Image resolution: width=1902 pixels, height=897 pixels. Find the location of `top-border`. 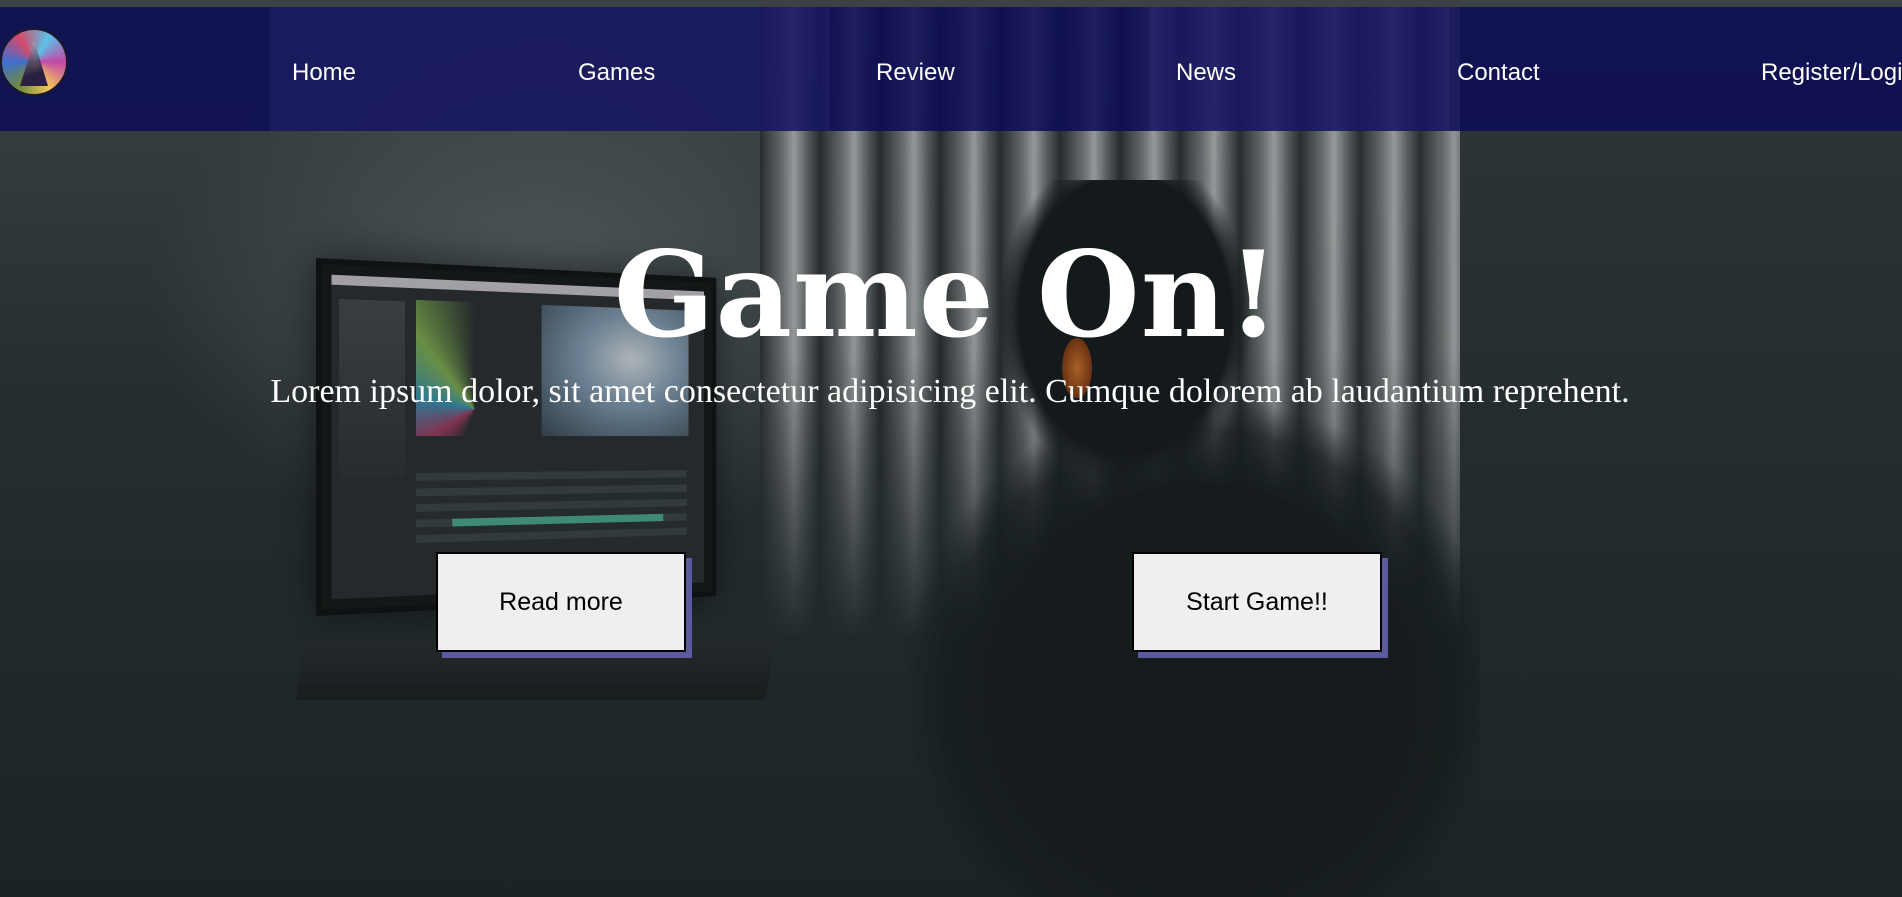

top-border is located at coordinates (951, 3).